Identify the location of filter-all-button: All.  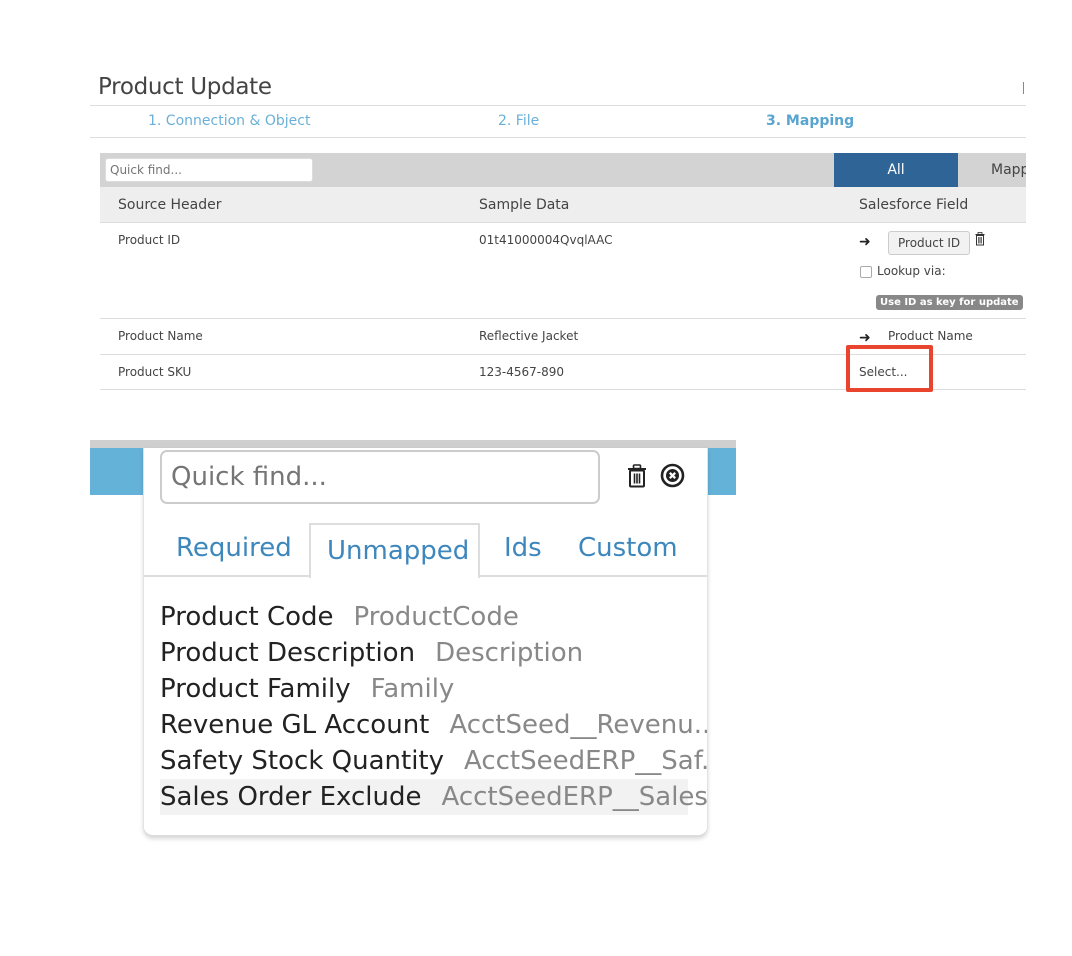
(896, 170).